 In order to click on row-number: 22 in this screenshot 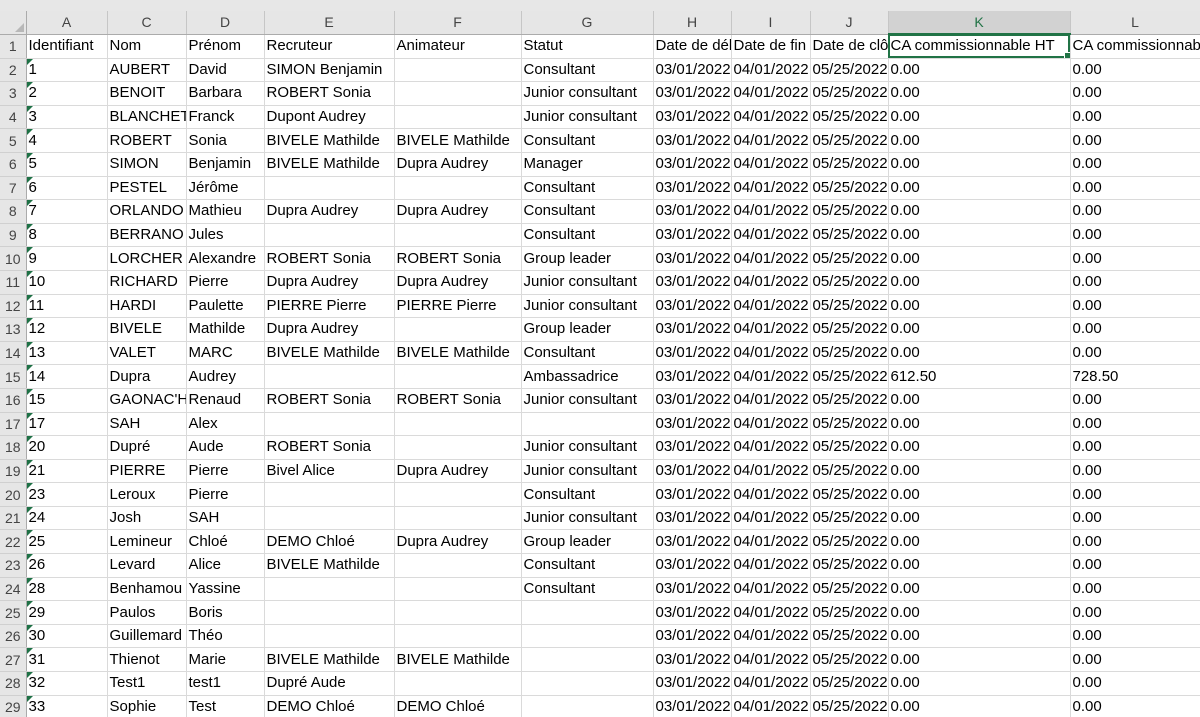, I will do `click(13, 542)`.